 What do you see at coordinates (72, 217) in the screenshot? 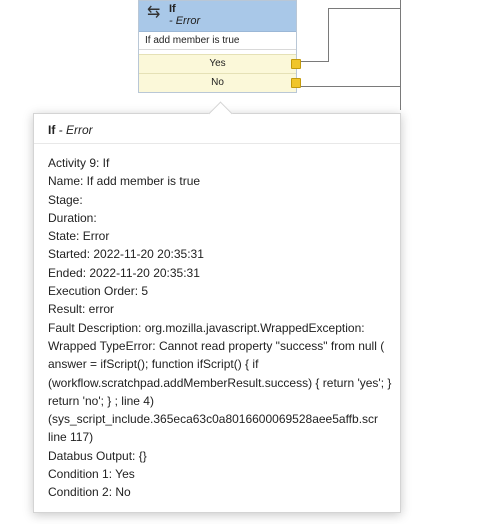
I see `detail-line: Duration:` at bounding box center [72, 217].